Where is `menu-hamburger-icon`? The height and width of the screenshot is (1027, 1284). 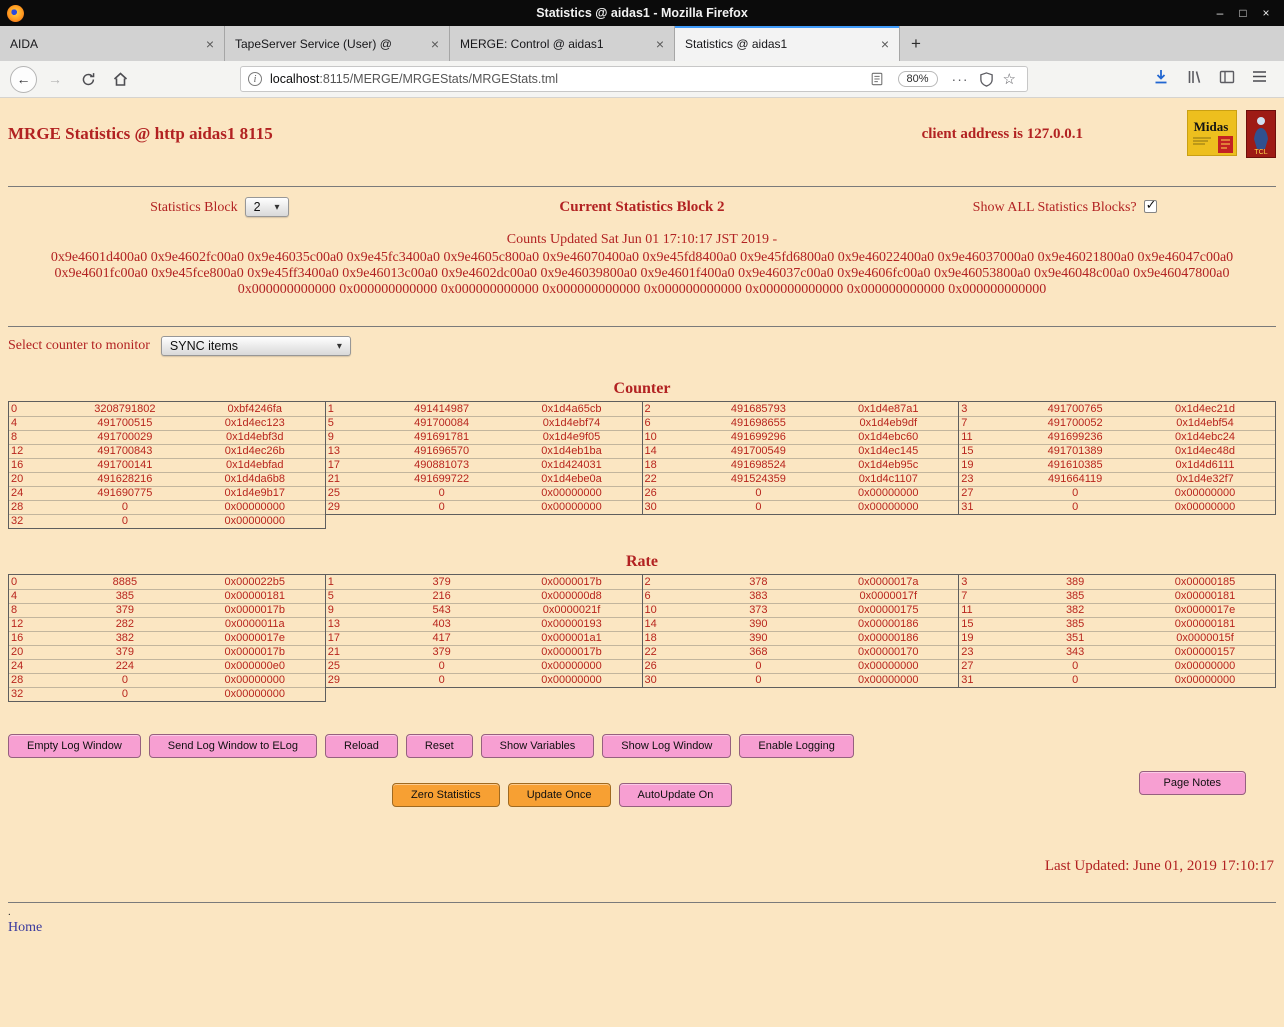 menu-hamburger-icon is located at coordinates (1259, 79).